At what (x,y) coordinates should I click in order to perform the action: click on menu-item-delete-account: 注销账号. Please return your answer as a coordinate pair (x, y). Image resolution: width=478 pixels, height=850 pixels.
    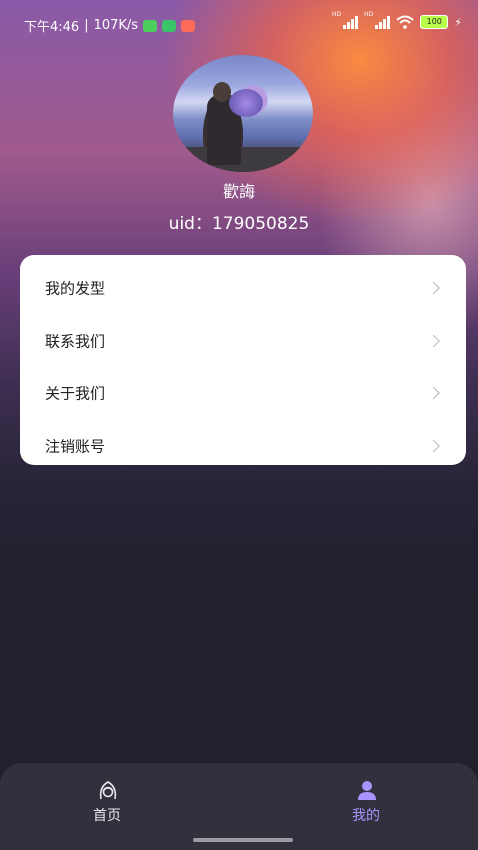
    Looking at the image, I should click on (243, 446).